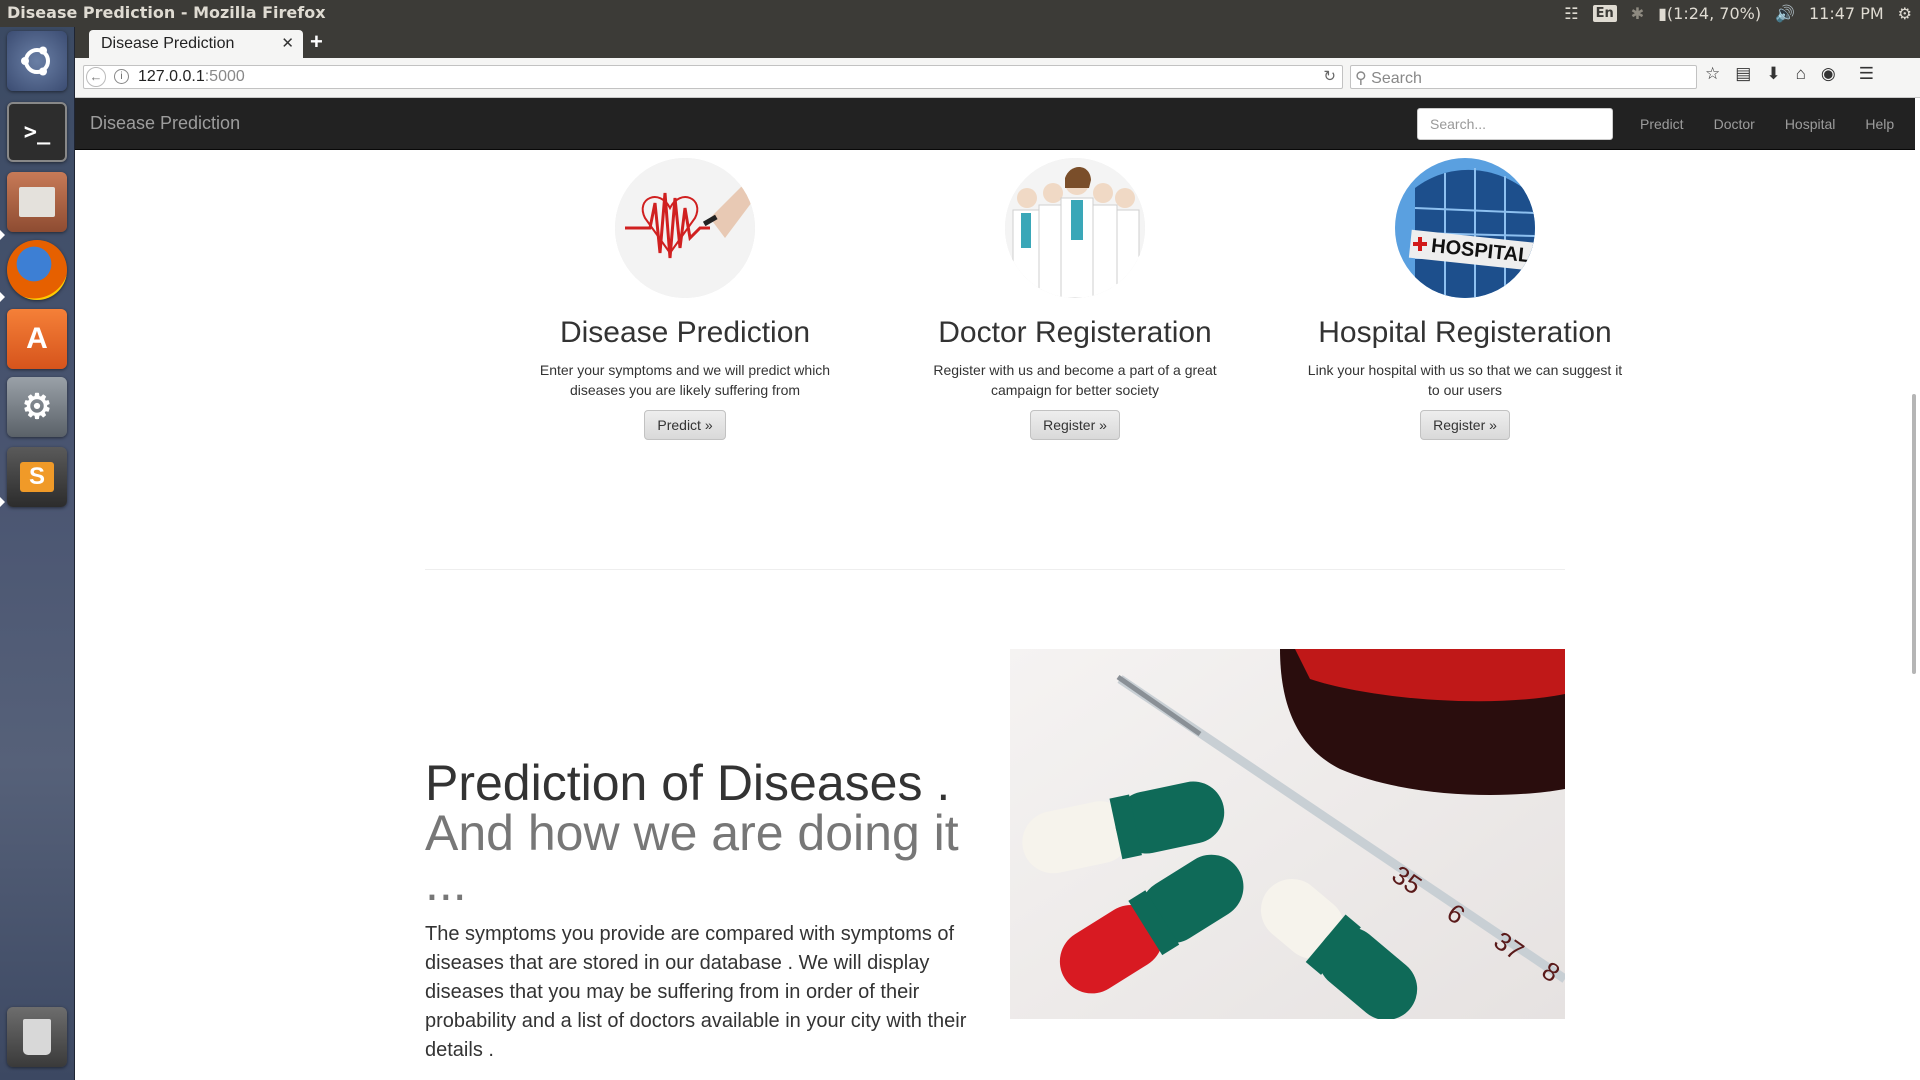 Image resolution: width=1920 pixels, height=1080 pixels. Describe the element at coordinates (1075, 228) in the screenshot. I see `doctors-image` at that location.